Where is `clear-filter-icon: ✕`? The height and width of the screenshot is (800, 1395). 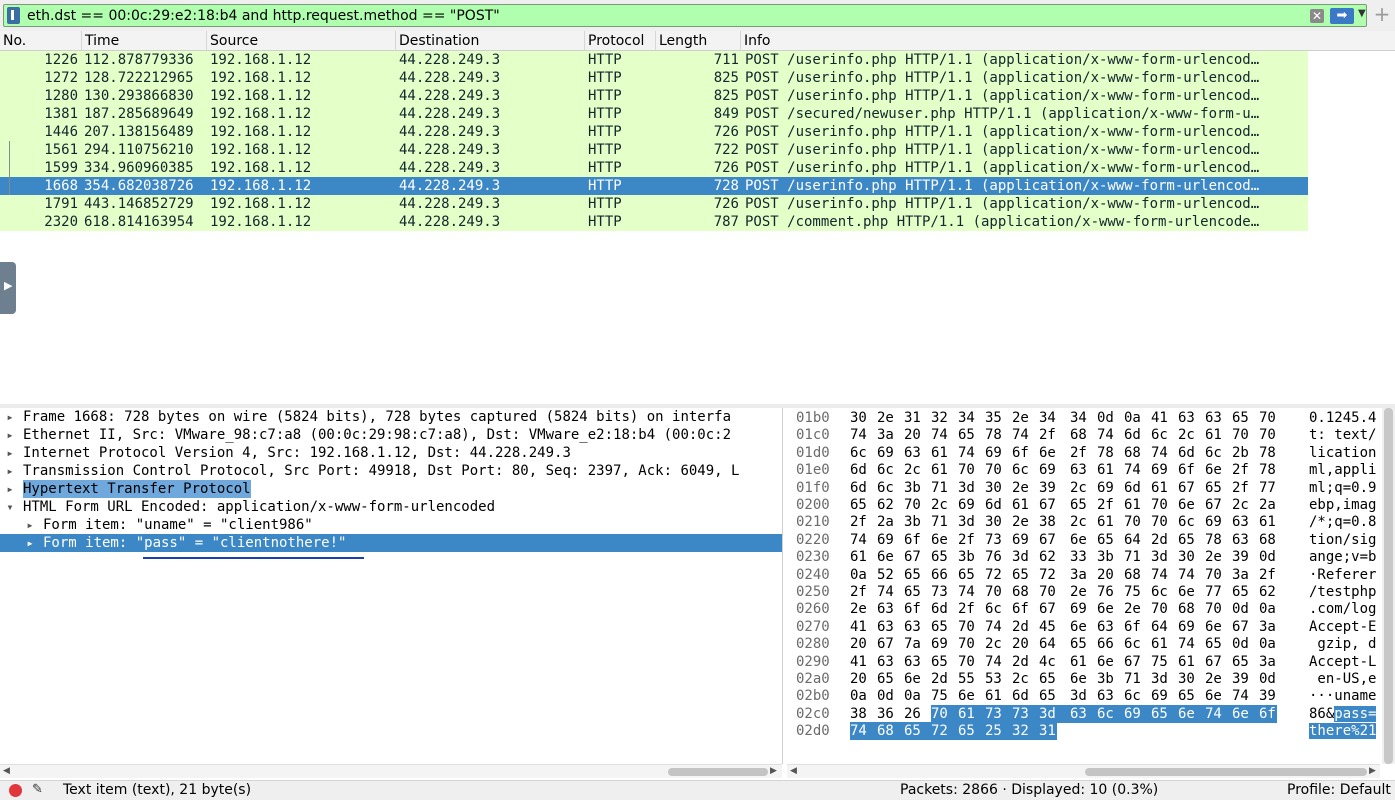
clear-filter-icon: ✕ is located at coordinates (1317, 16).